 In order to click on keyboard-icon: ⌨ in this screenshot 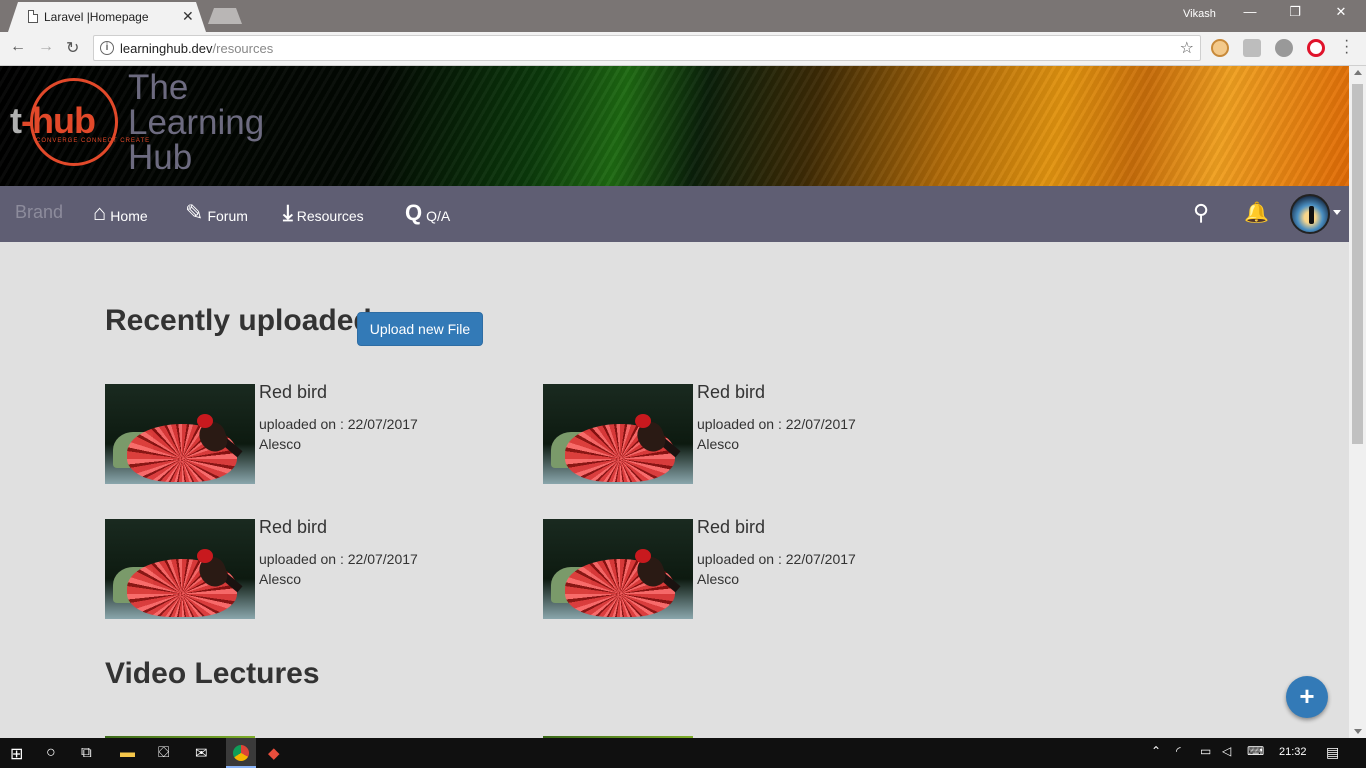, I will do `click(1255, 751)`.